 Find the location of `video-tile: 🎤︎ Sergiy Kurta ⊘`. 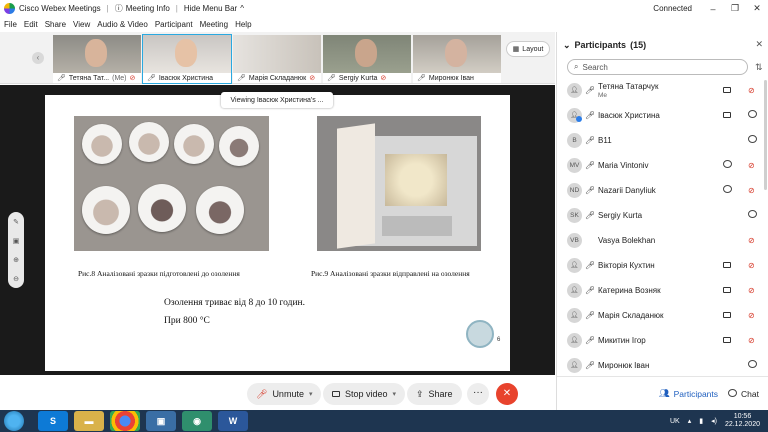

video-tile: 🎤︎ Sergiy Kurta ⊘ is located at coordinates (367, 59).